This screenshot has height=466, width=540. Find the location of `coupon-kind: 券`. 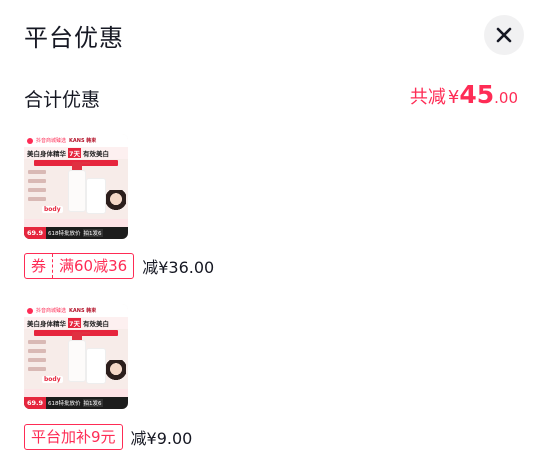

coupon-kind: 券 is located at coordinates (39, 266).